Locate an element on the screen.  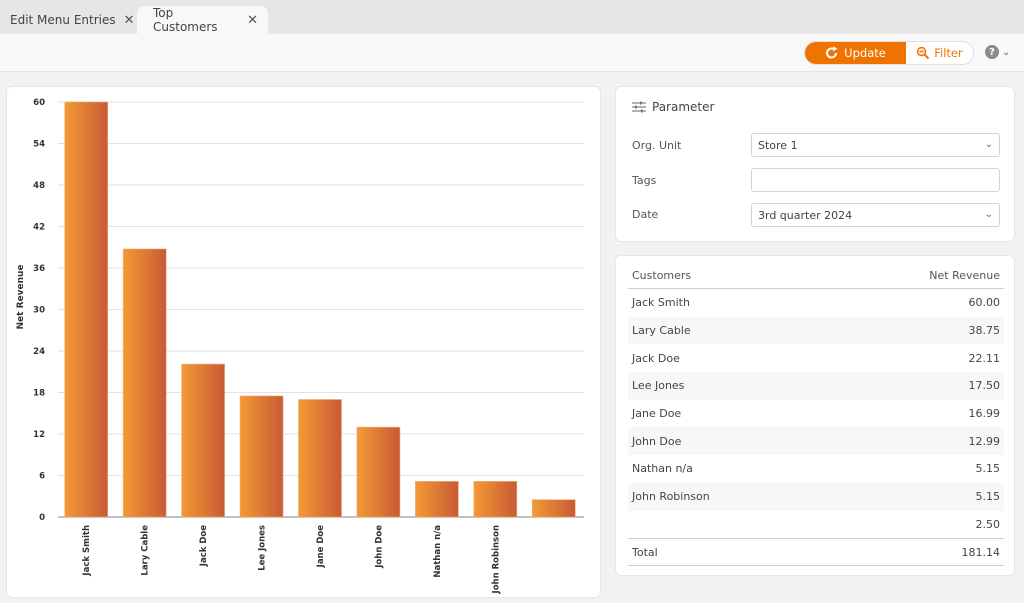
update-button: Update is located at coordinates (855, 53).